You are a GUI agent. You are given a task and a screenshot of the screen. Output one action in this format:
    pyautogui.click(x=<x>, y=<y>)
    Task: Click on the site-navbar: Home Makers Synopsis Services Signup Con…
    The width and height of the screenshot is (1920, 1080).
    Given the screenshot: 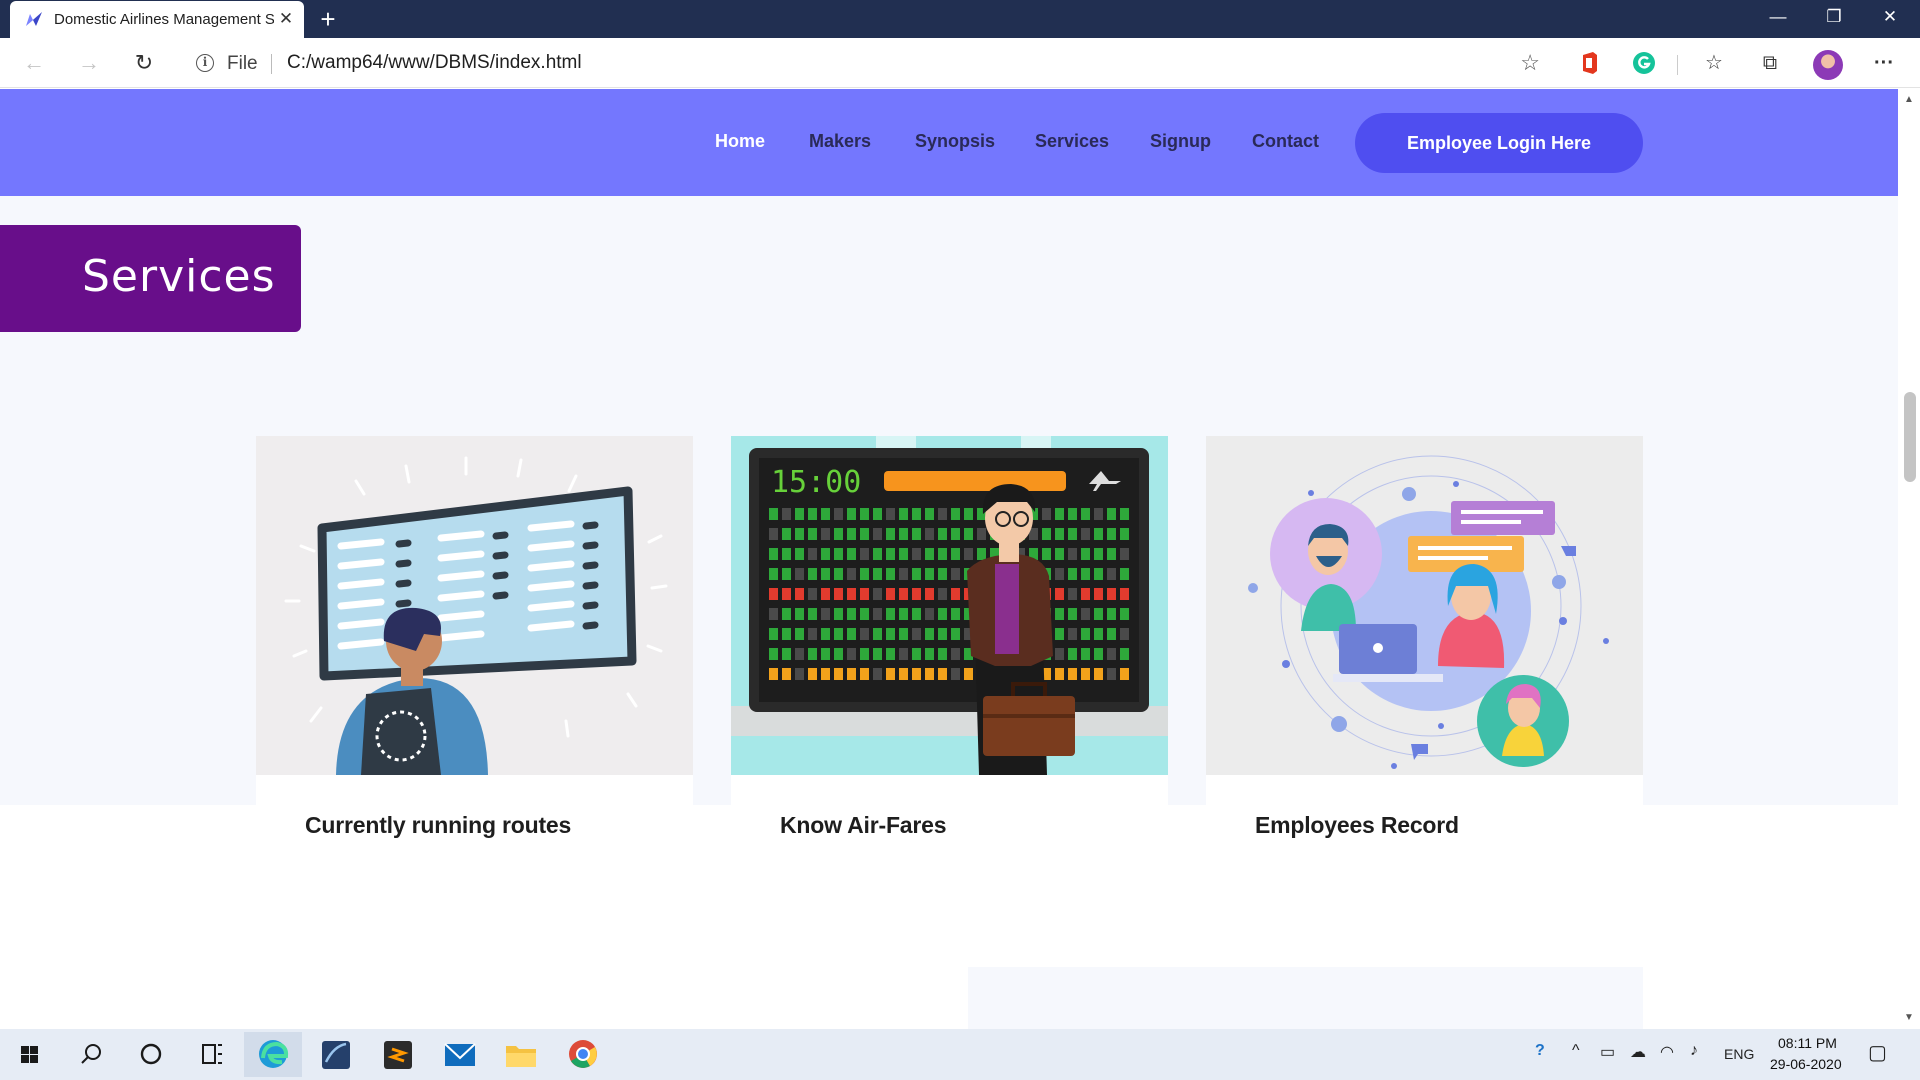 What is the action you would take?
    pyautogui.click(x=949, y=142)
    